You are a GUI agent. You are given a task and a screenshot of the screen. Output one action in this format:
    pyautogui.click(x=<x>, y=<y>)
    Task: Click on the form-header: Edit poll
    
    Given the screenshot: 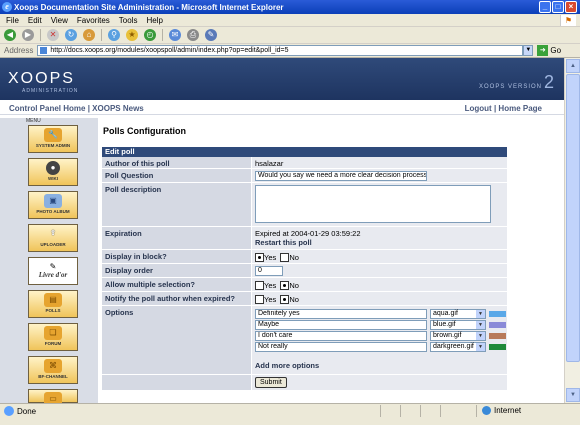 What is the action you would take?
    pyautogui.click(x=304, y=152)
    